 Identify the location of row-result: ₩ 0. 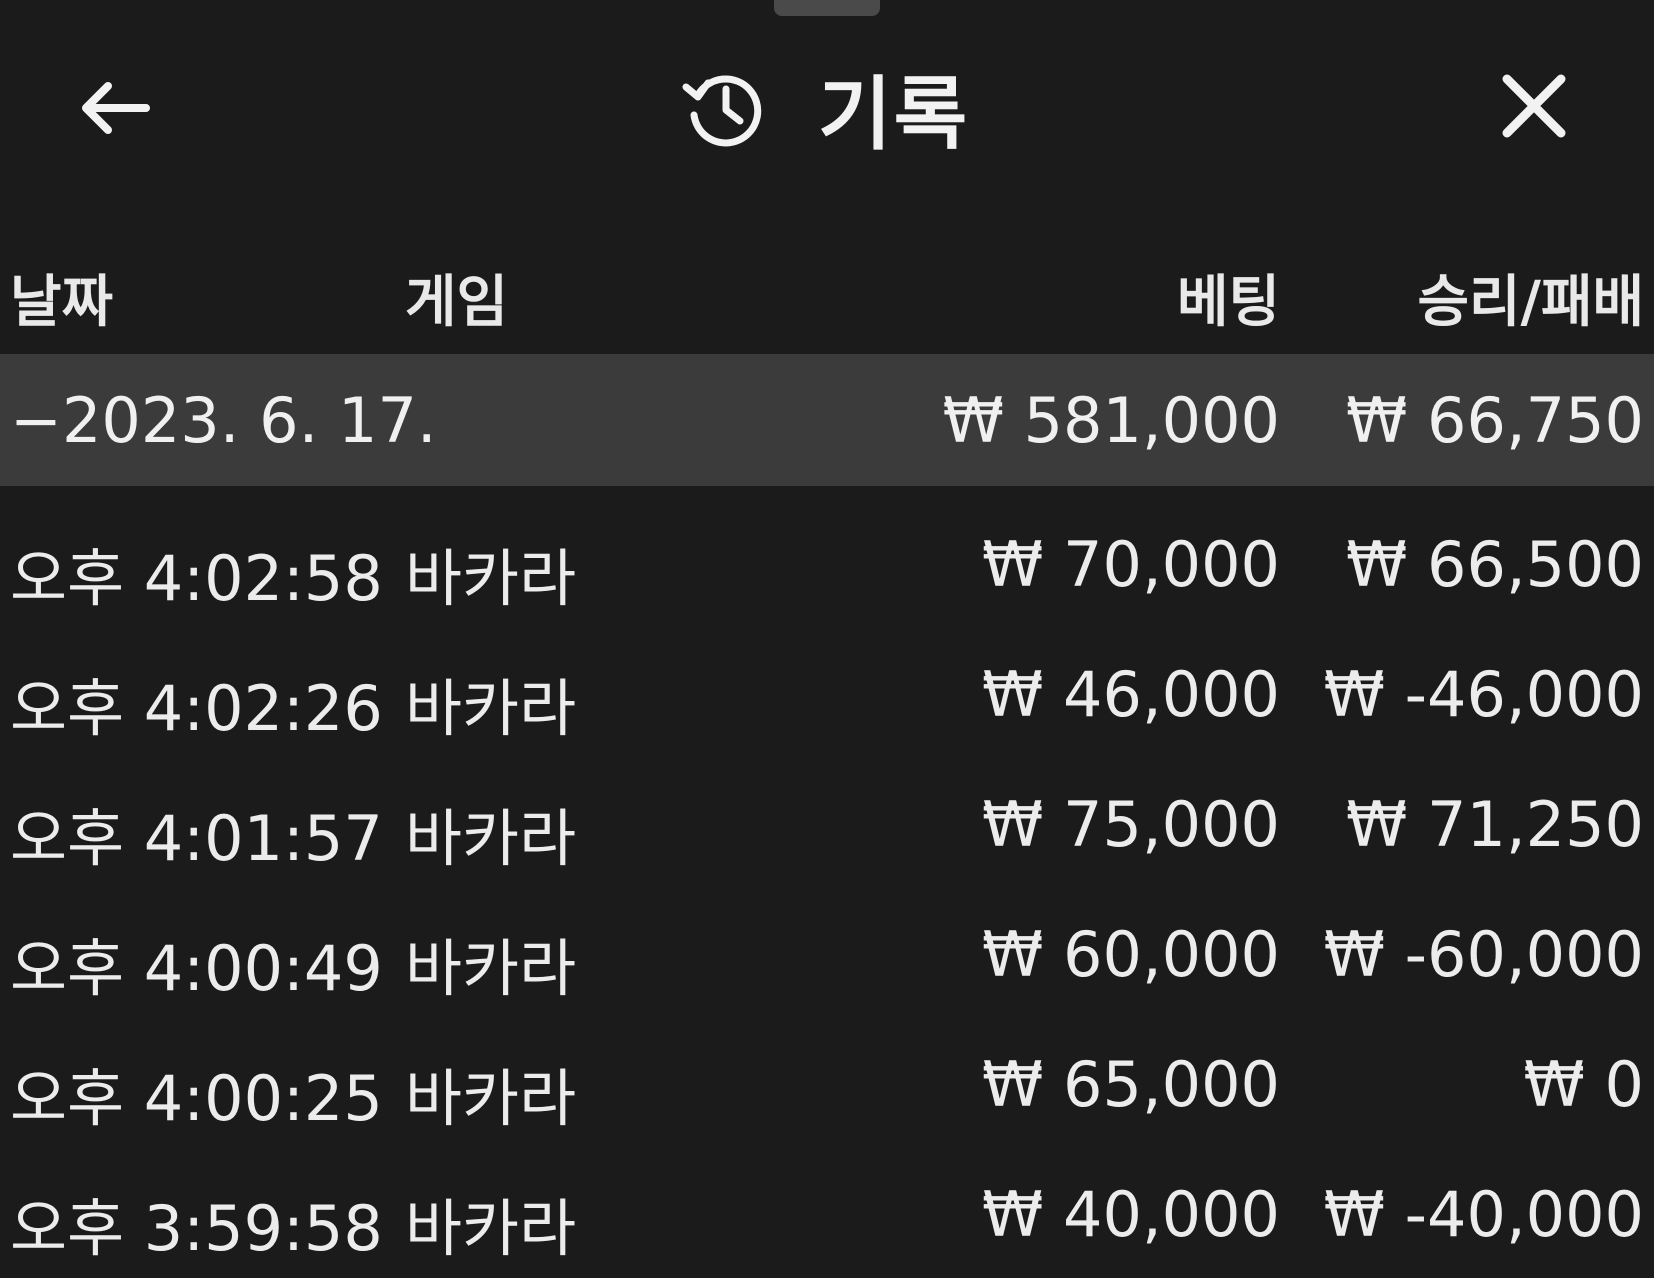
(1583, 1084).